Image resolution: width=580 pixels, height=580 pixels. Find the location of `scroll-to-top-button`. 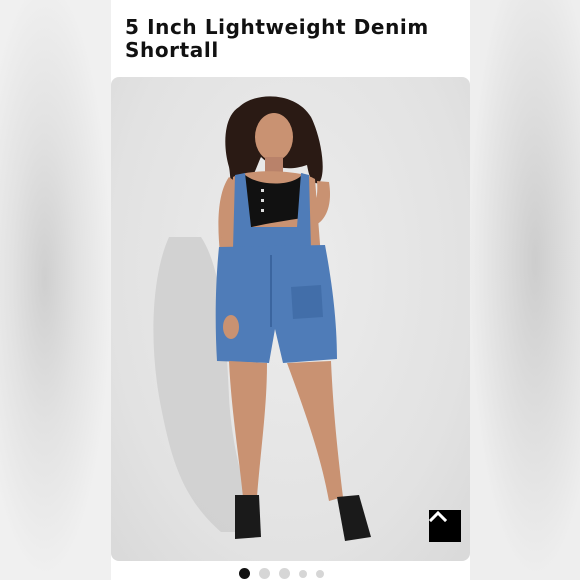

scroll-to-top-button is located at coordinates (445, 526).